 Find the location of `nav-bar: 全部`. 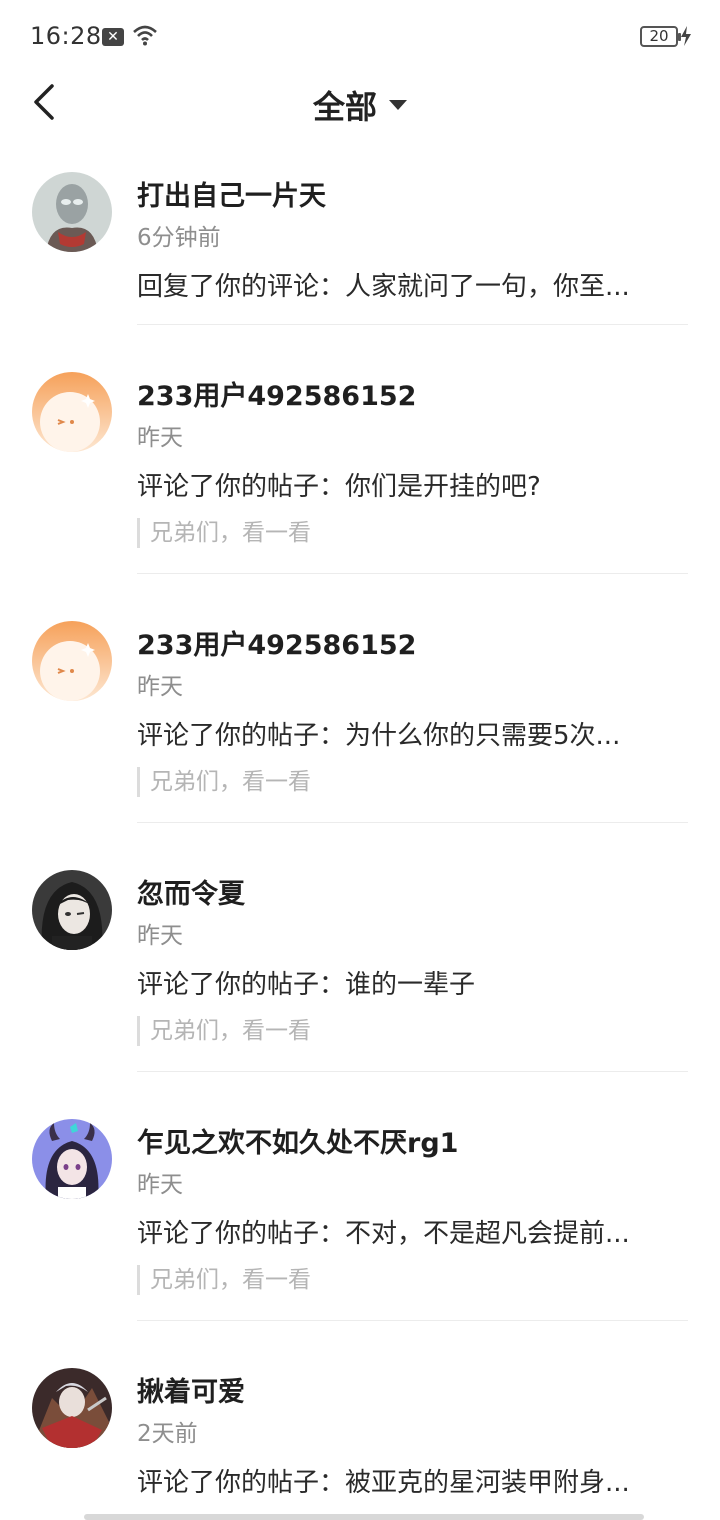

nav-bar: 全部 is located at coordinates (360, 102).